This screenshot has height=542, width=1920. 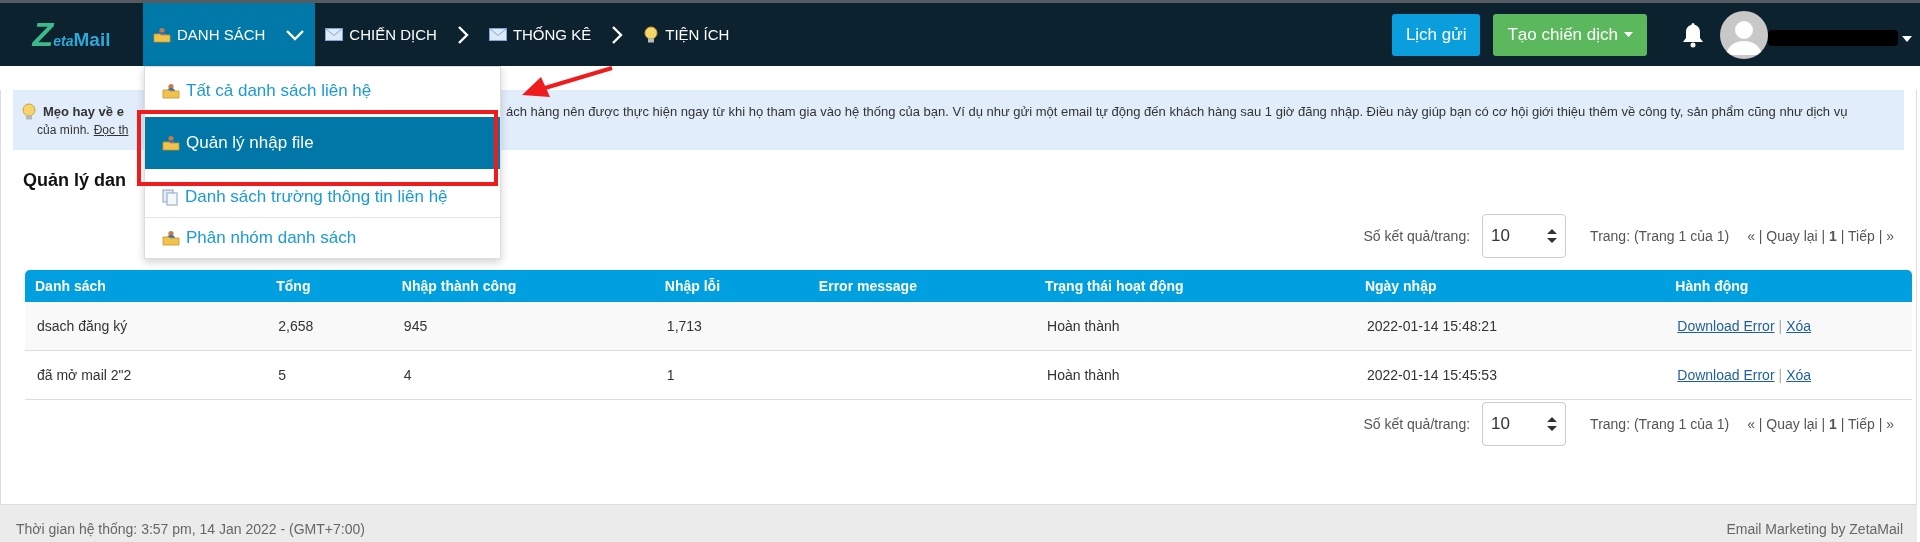 I want to click on logo: ZetaMail, so click(x=71, y=34).